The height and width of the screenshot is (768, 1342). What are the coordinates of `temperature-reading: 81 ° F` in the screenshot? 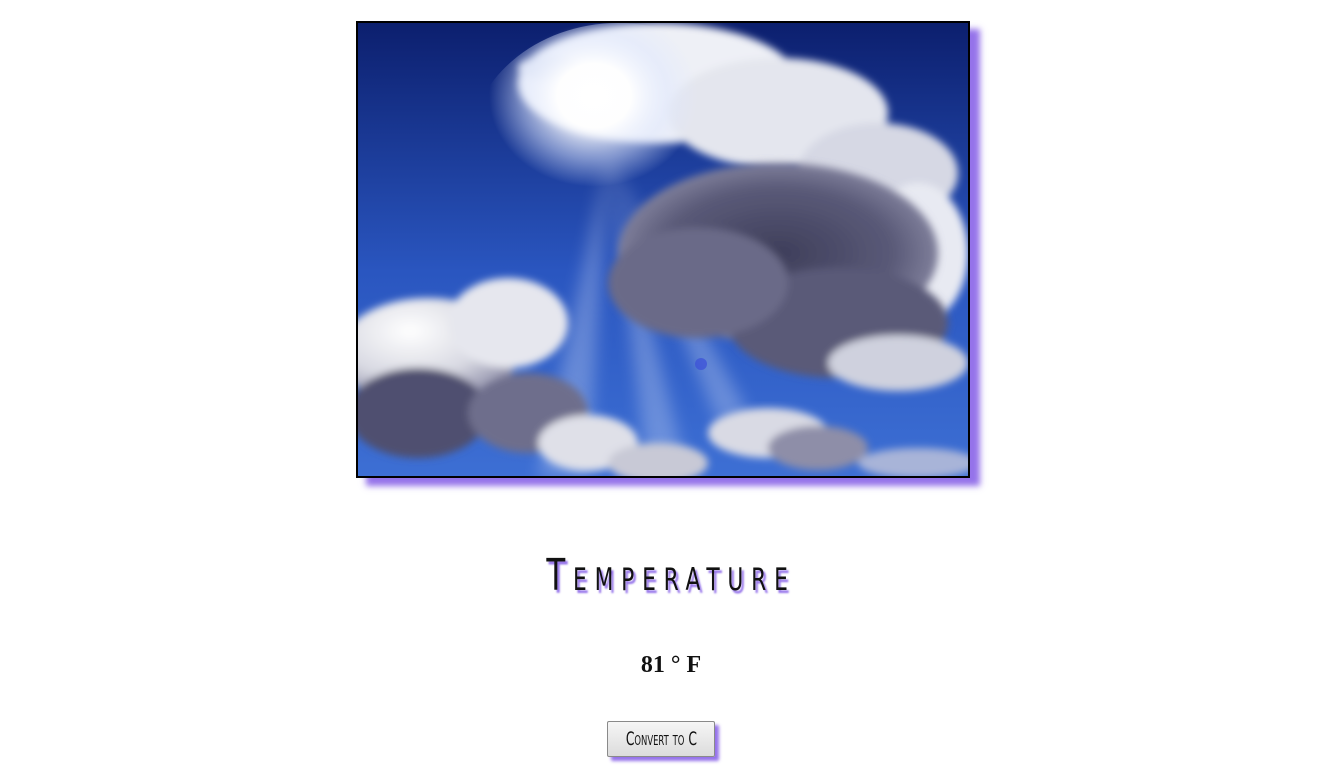 It's located at (671, 665).